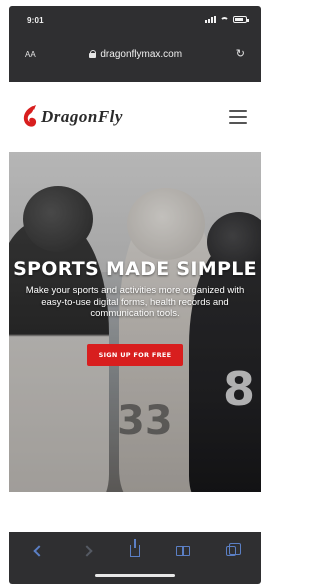 This screenshot has width=320, height=586. I want to click on share-icon, so click(135, 548).